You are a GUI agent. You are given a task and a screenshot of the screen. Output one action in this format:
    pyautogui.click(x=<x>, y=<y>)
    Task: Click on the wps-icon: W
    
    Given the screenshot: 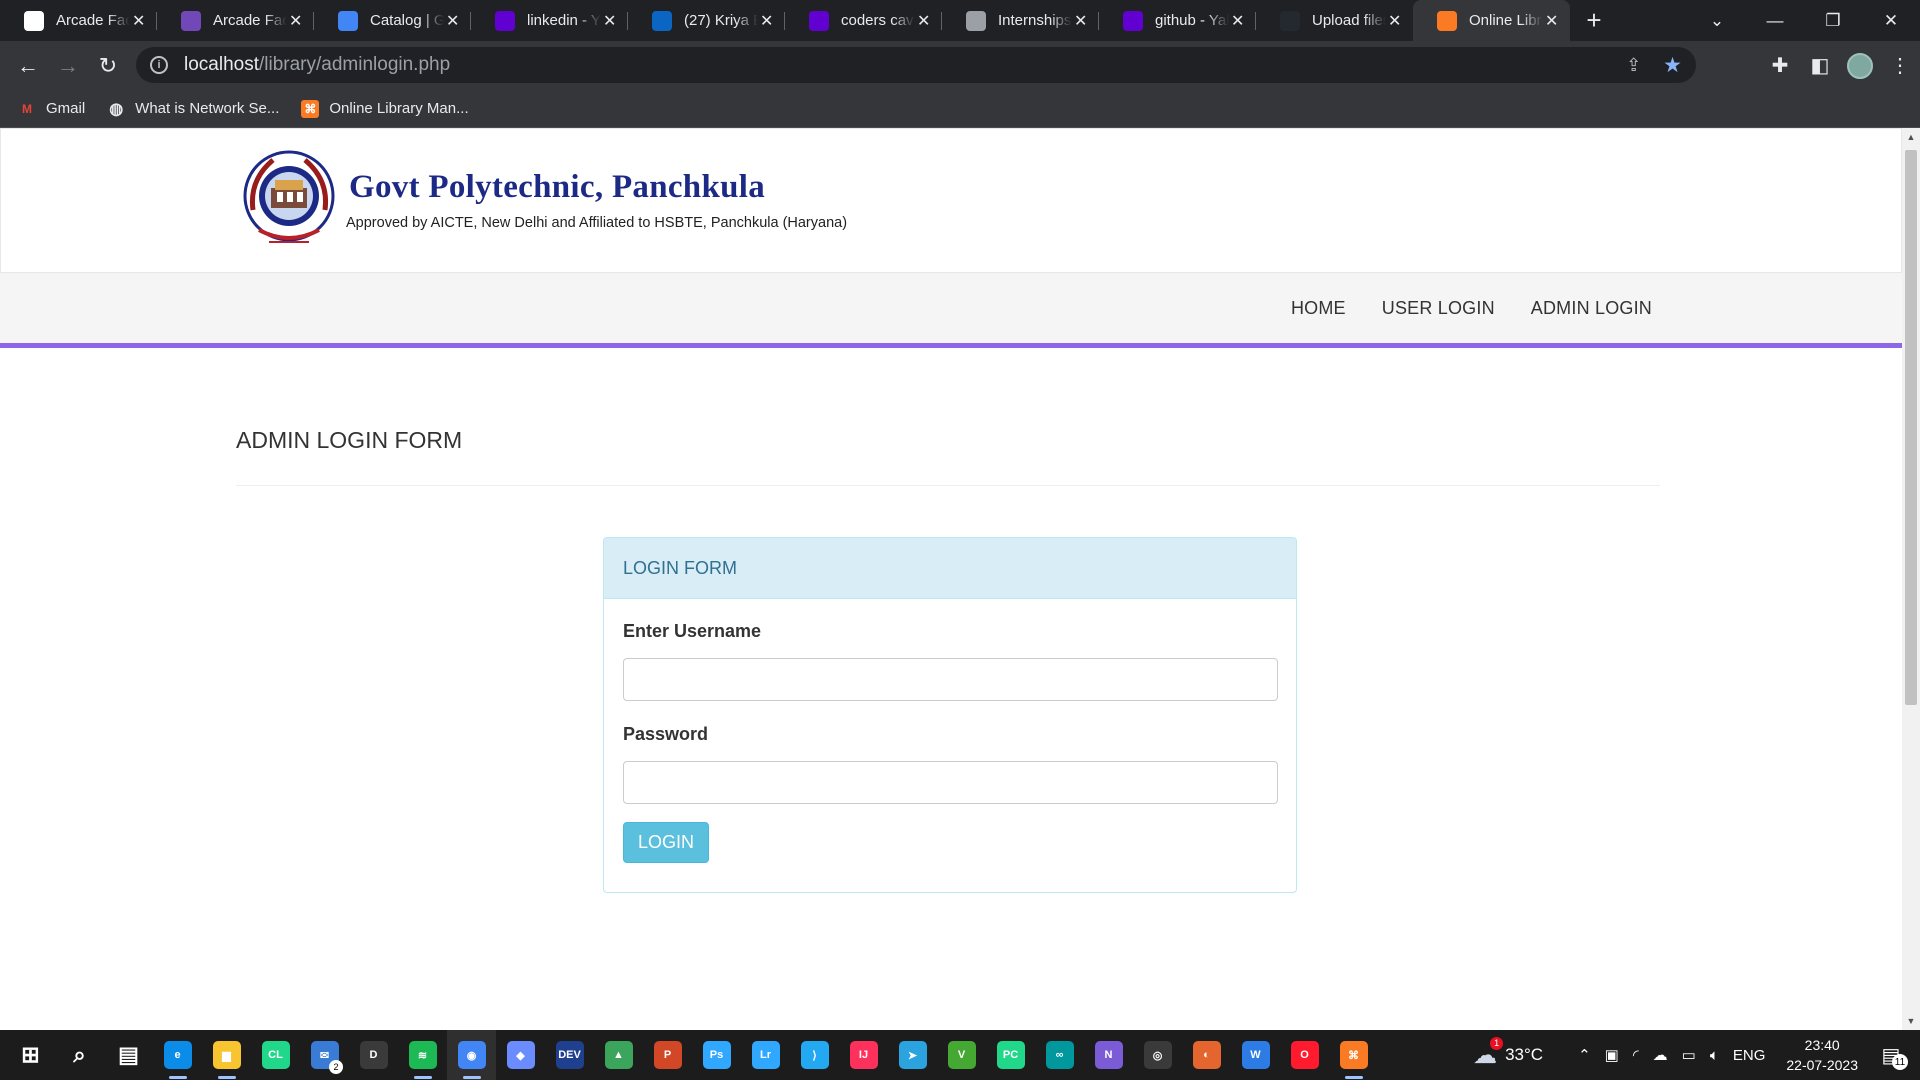 What is the action you would take?
    pyautogui.click(x=1255, y=1055)
    